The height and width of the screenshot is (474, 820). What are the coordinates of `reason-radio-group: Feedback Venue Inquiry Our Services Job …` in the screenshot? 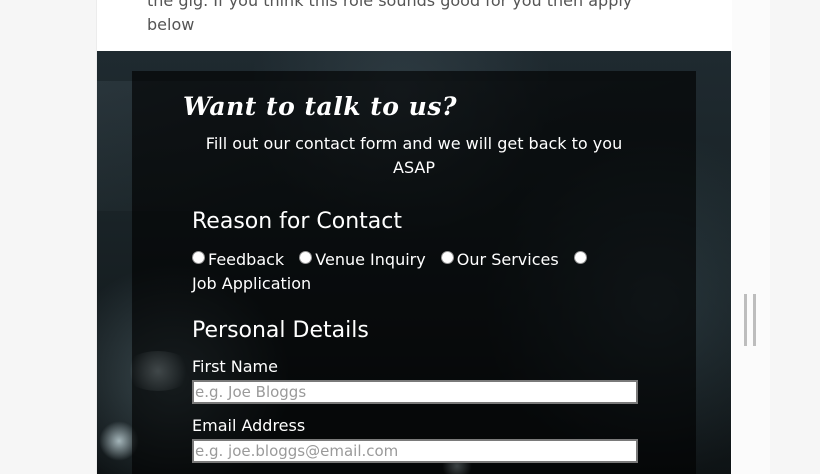 It's located at (412, 272).